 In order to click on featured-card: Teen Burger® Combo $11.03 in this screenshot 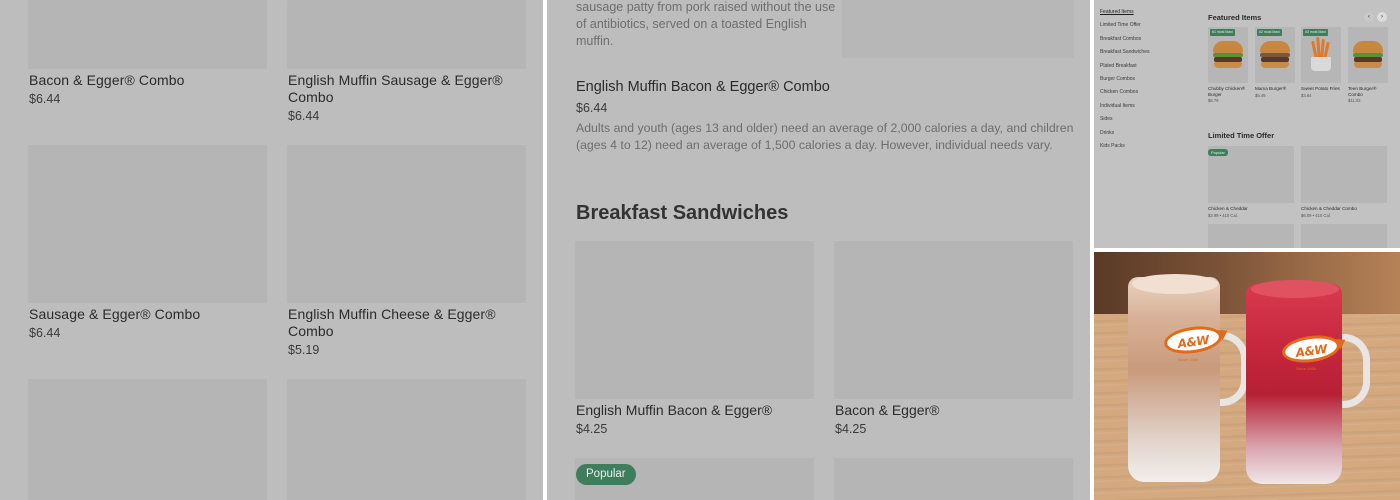, I will do `click(1368, 65)`.